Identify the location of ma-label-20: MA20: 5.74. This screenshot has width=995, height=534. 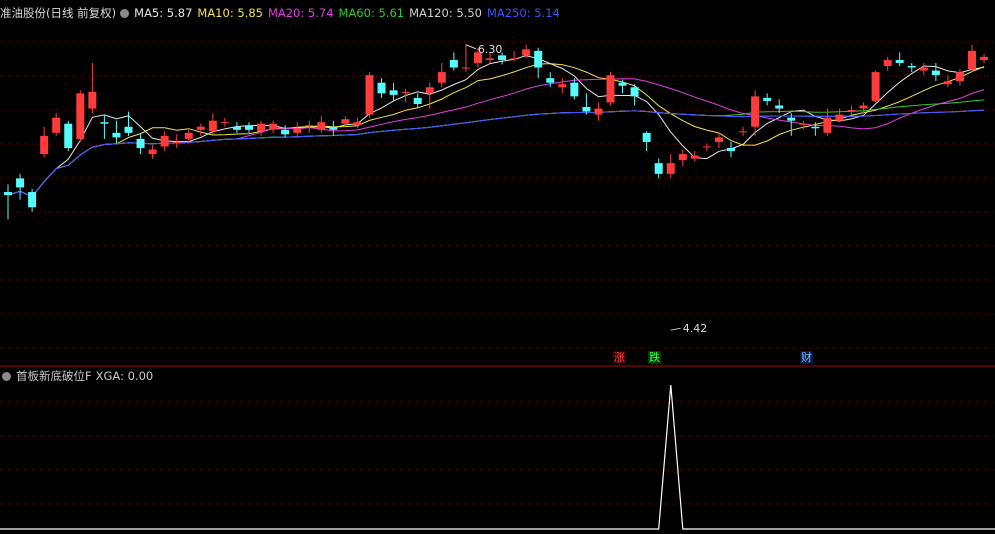
(300, 13).